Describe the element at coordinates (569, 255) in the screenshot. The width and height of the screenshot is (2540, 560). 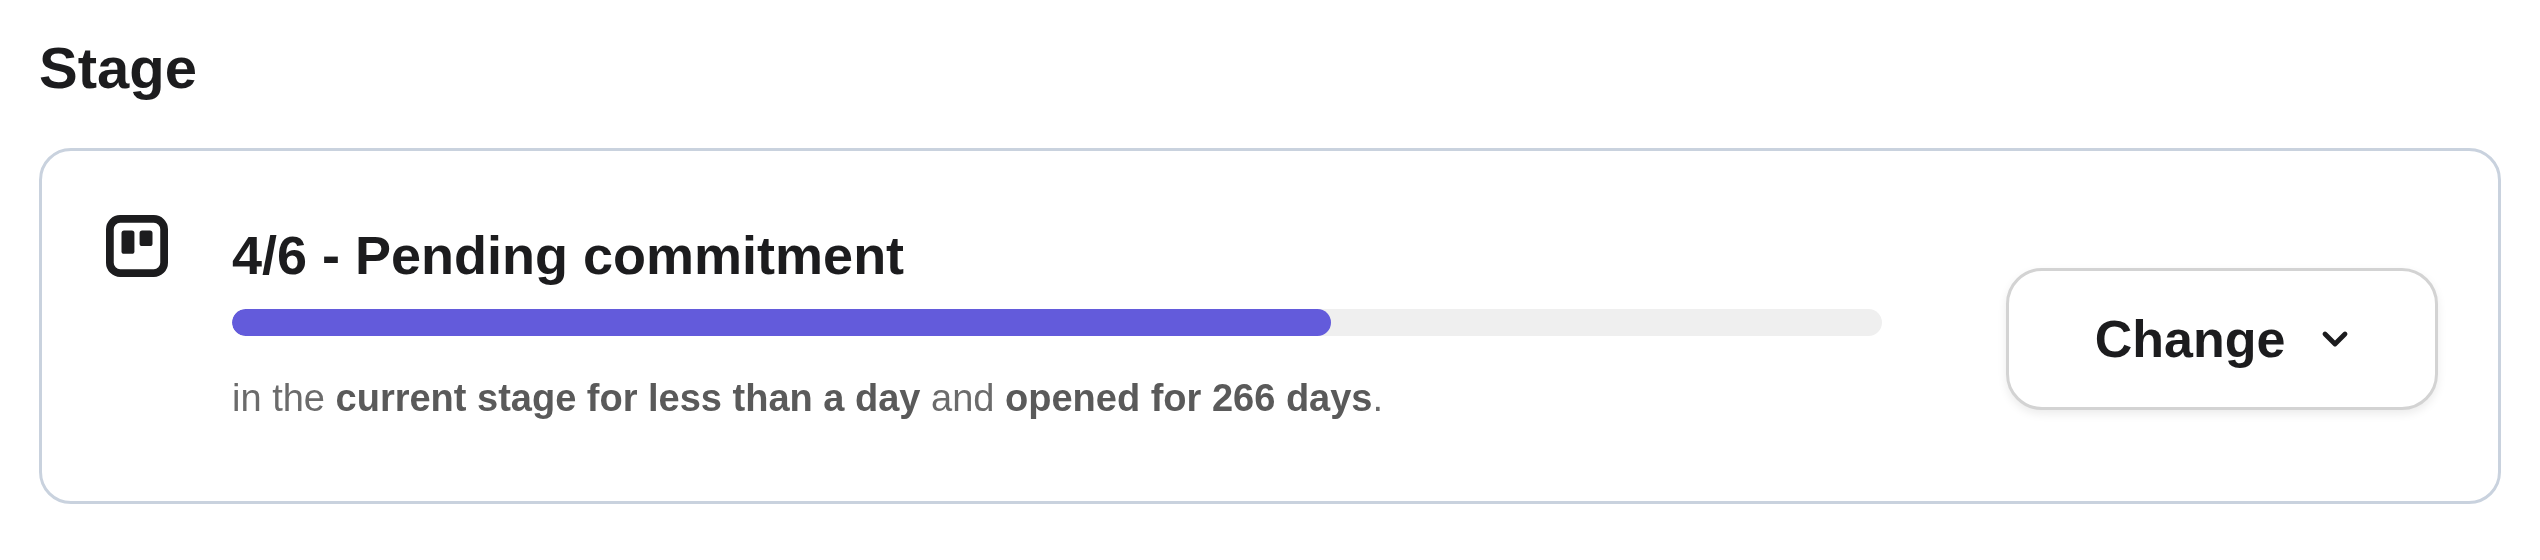
I see `stage-title: 4/6 - Pending commitment` at that location.